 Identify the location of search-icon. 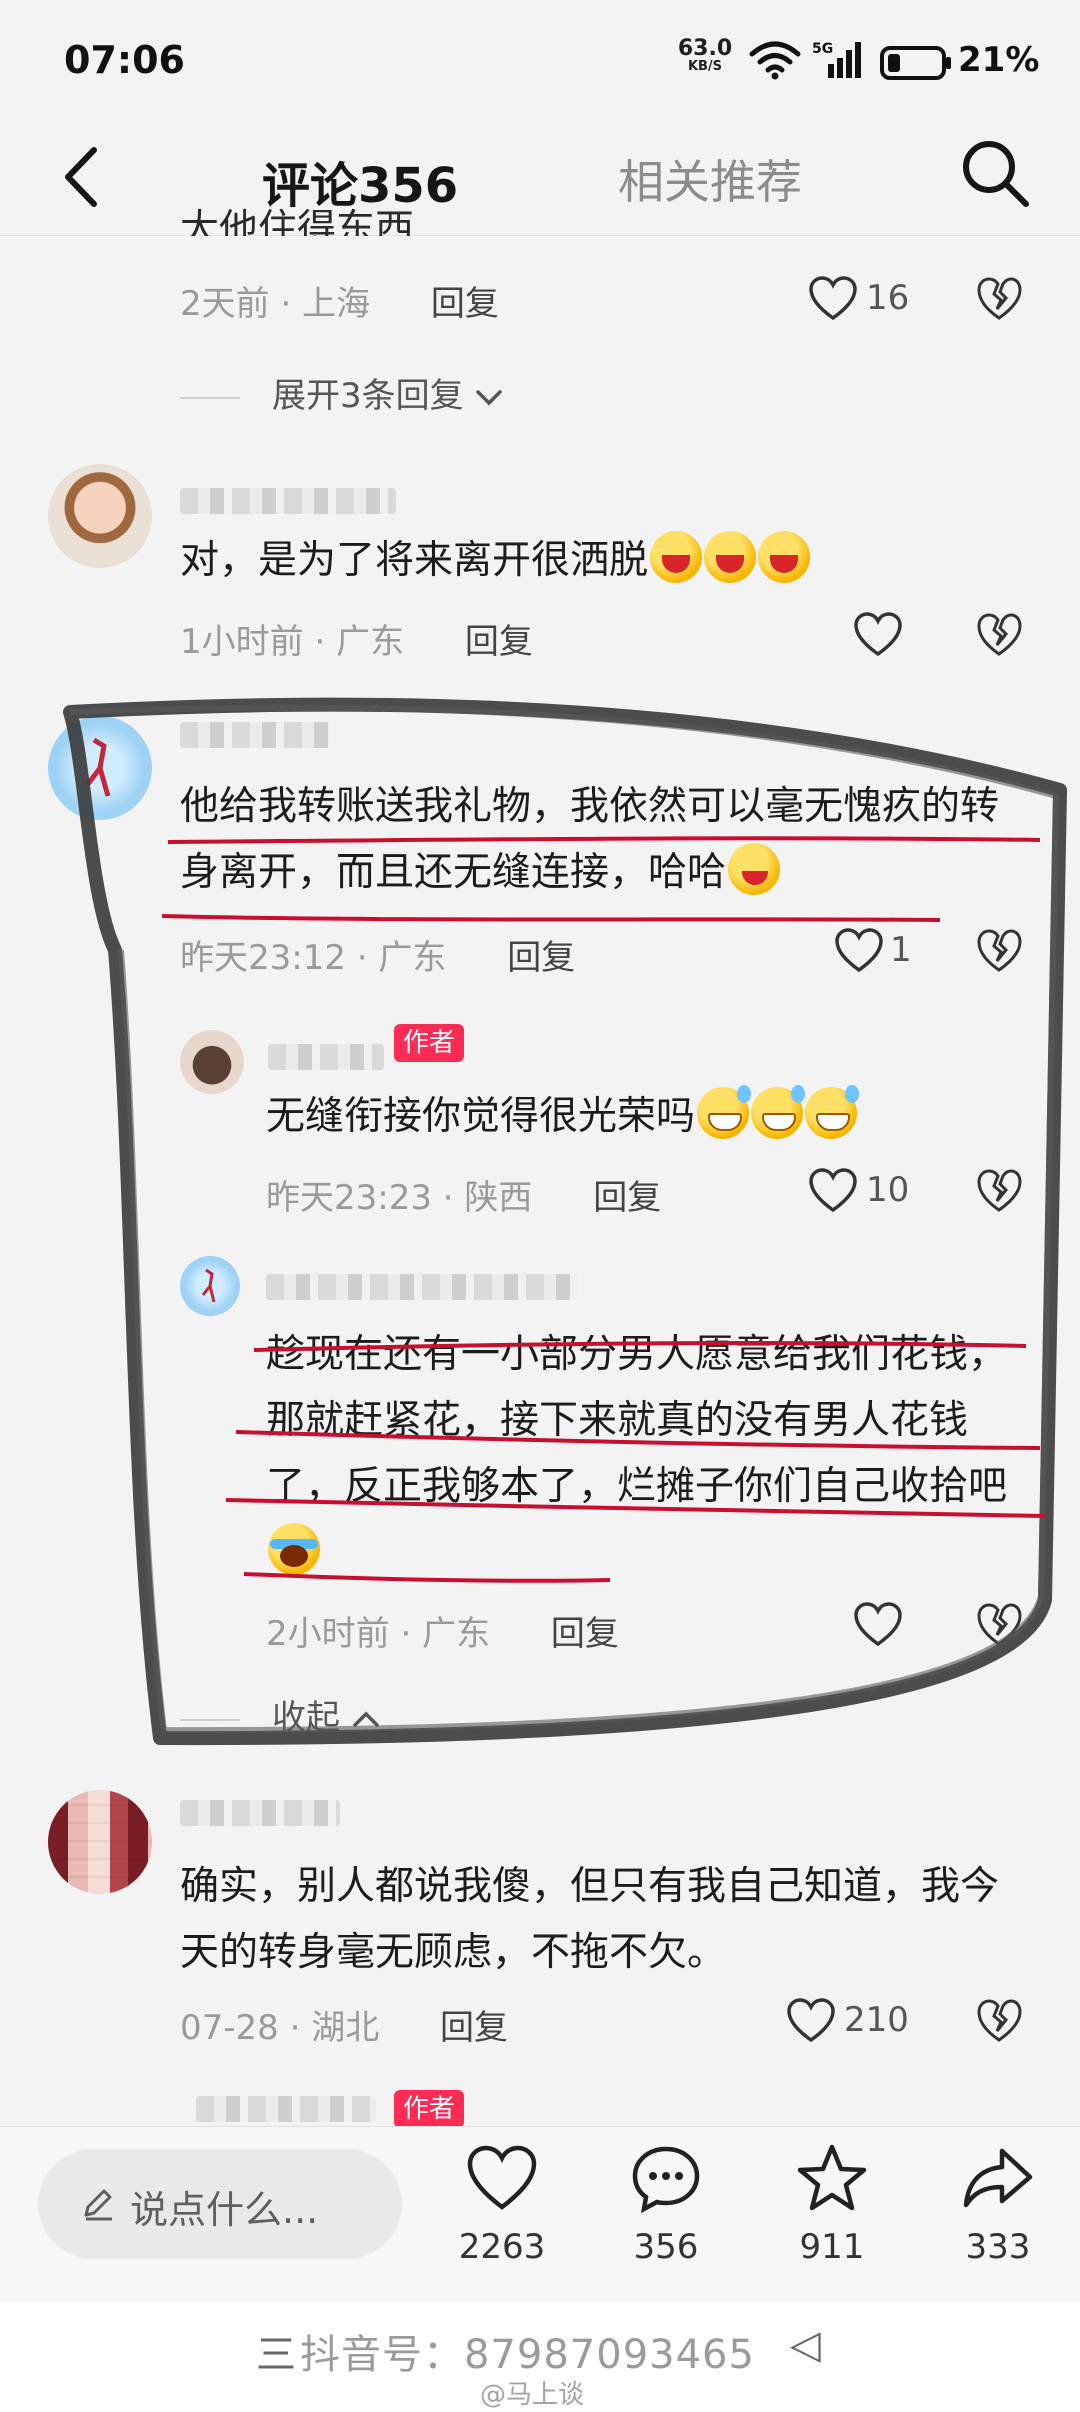
(995, 173).